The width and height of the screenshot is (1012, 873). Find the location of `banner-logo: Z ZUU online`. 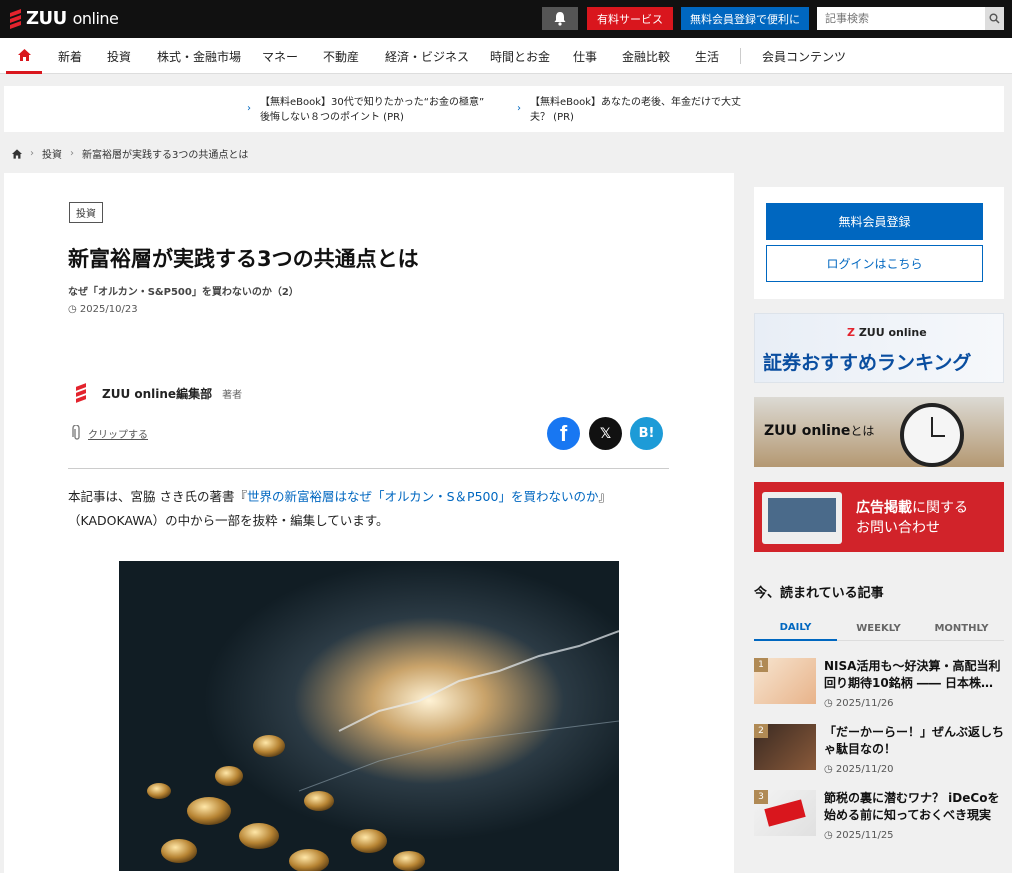

banner-logo: Z ZUU online is located at coordinates (887, 332).